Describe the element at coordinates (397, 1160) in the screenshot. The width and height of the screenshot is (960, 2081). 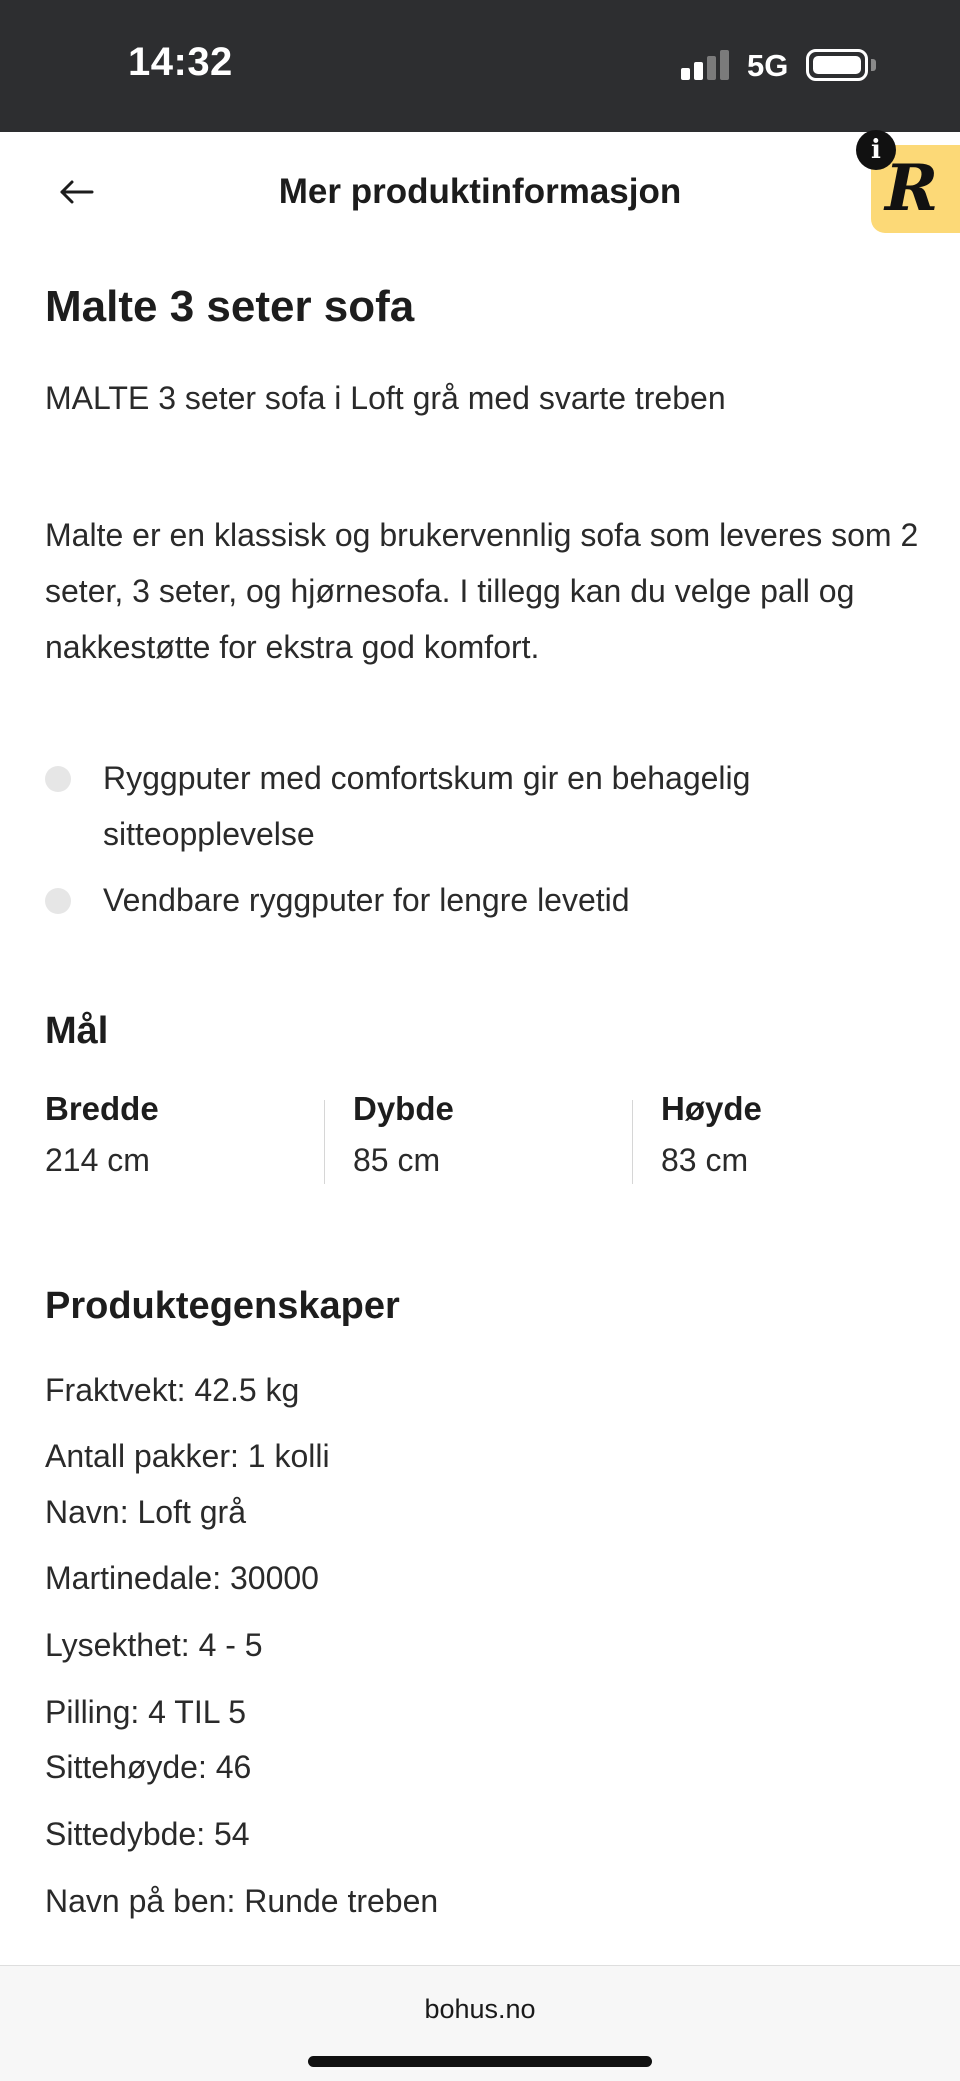
I see `dimension-value: 85 cm` at that location.